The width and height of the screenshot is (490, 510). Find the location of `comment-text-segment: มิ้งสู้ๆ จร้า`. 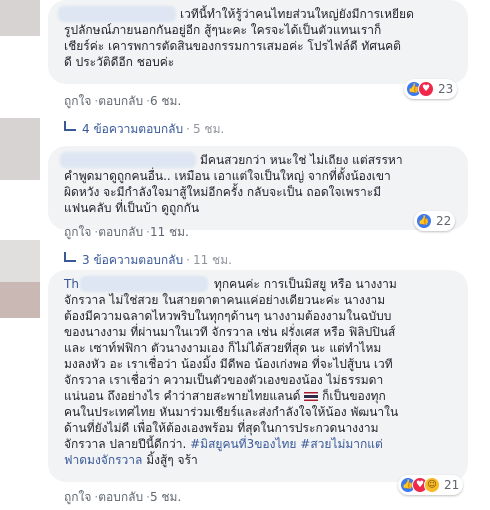

comment-text-segment: มิ้งสู้ๆ จร้า is located at coordinates (172, 460).